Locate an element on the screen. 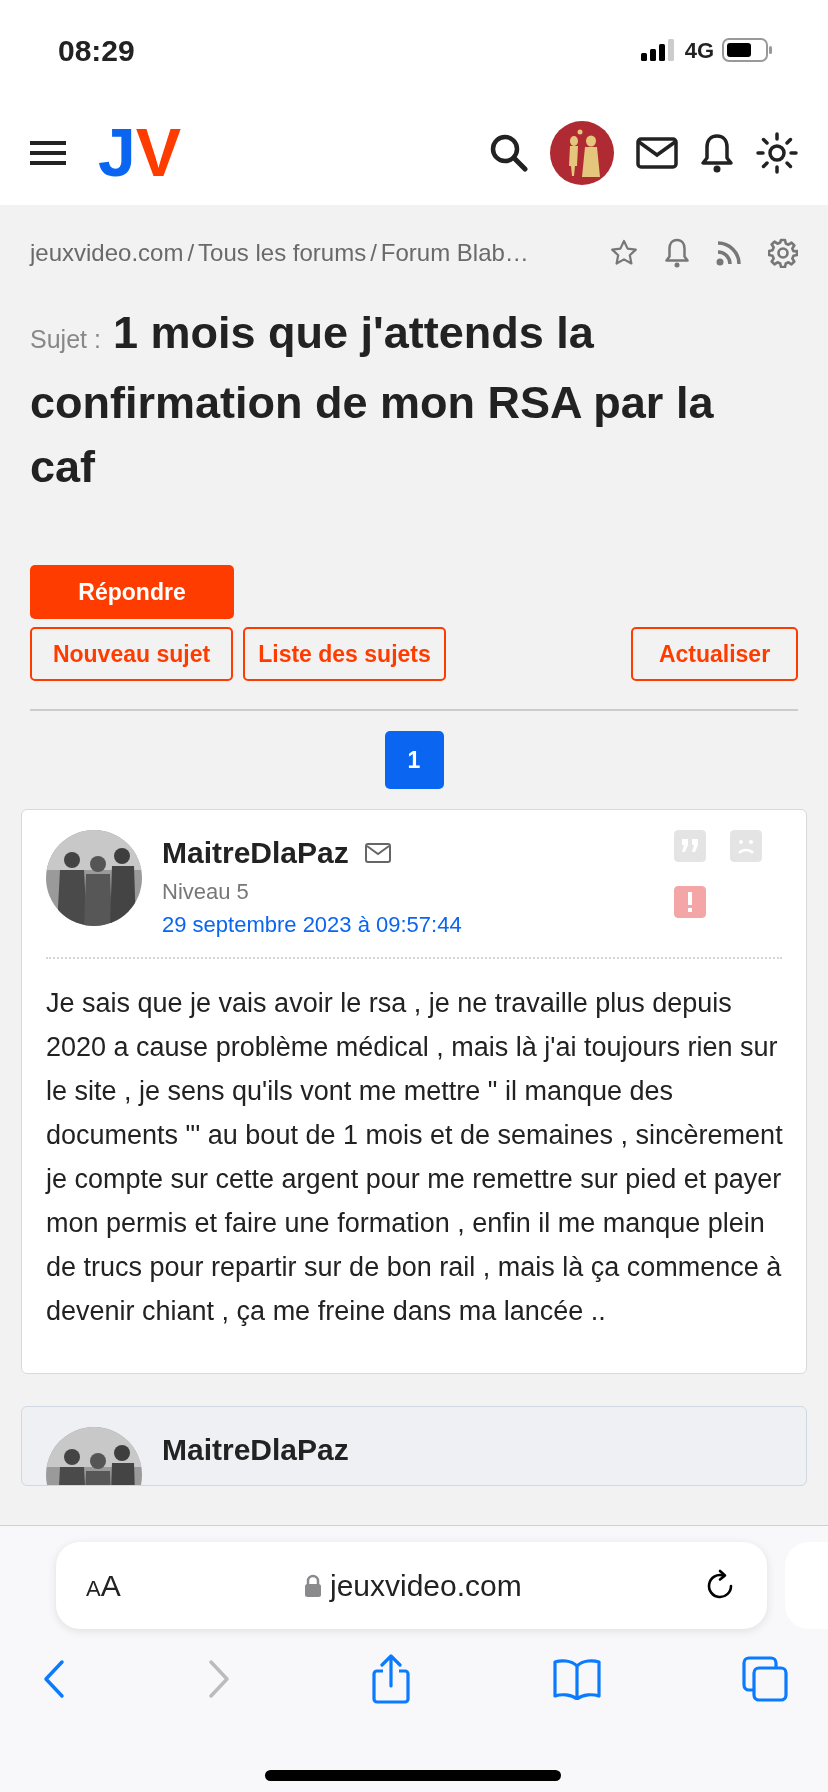  notification-icon is located at coordinates (717, 152).